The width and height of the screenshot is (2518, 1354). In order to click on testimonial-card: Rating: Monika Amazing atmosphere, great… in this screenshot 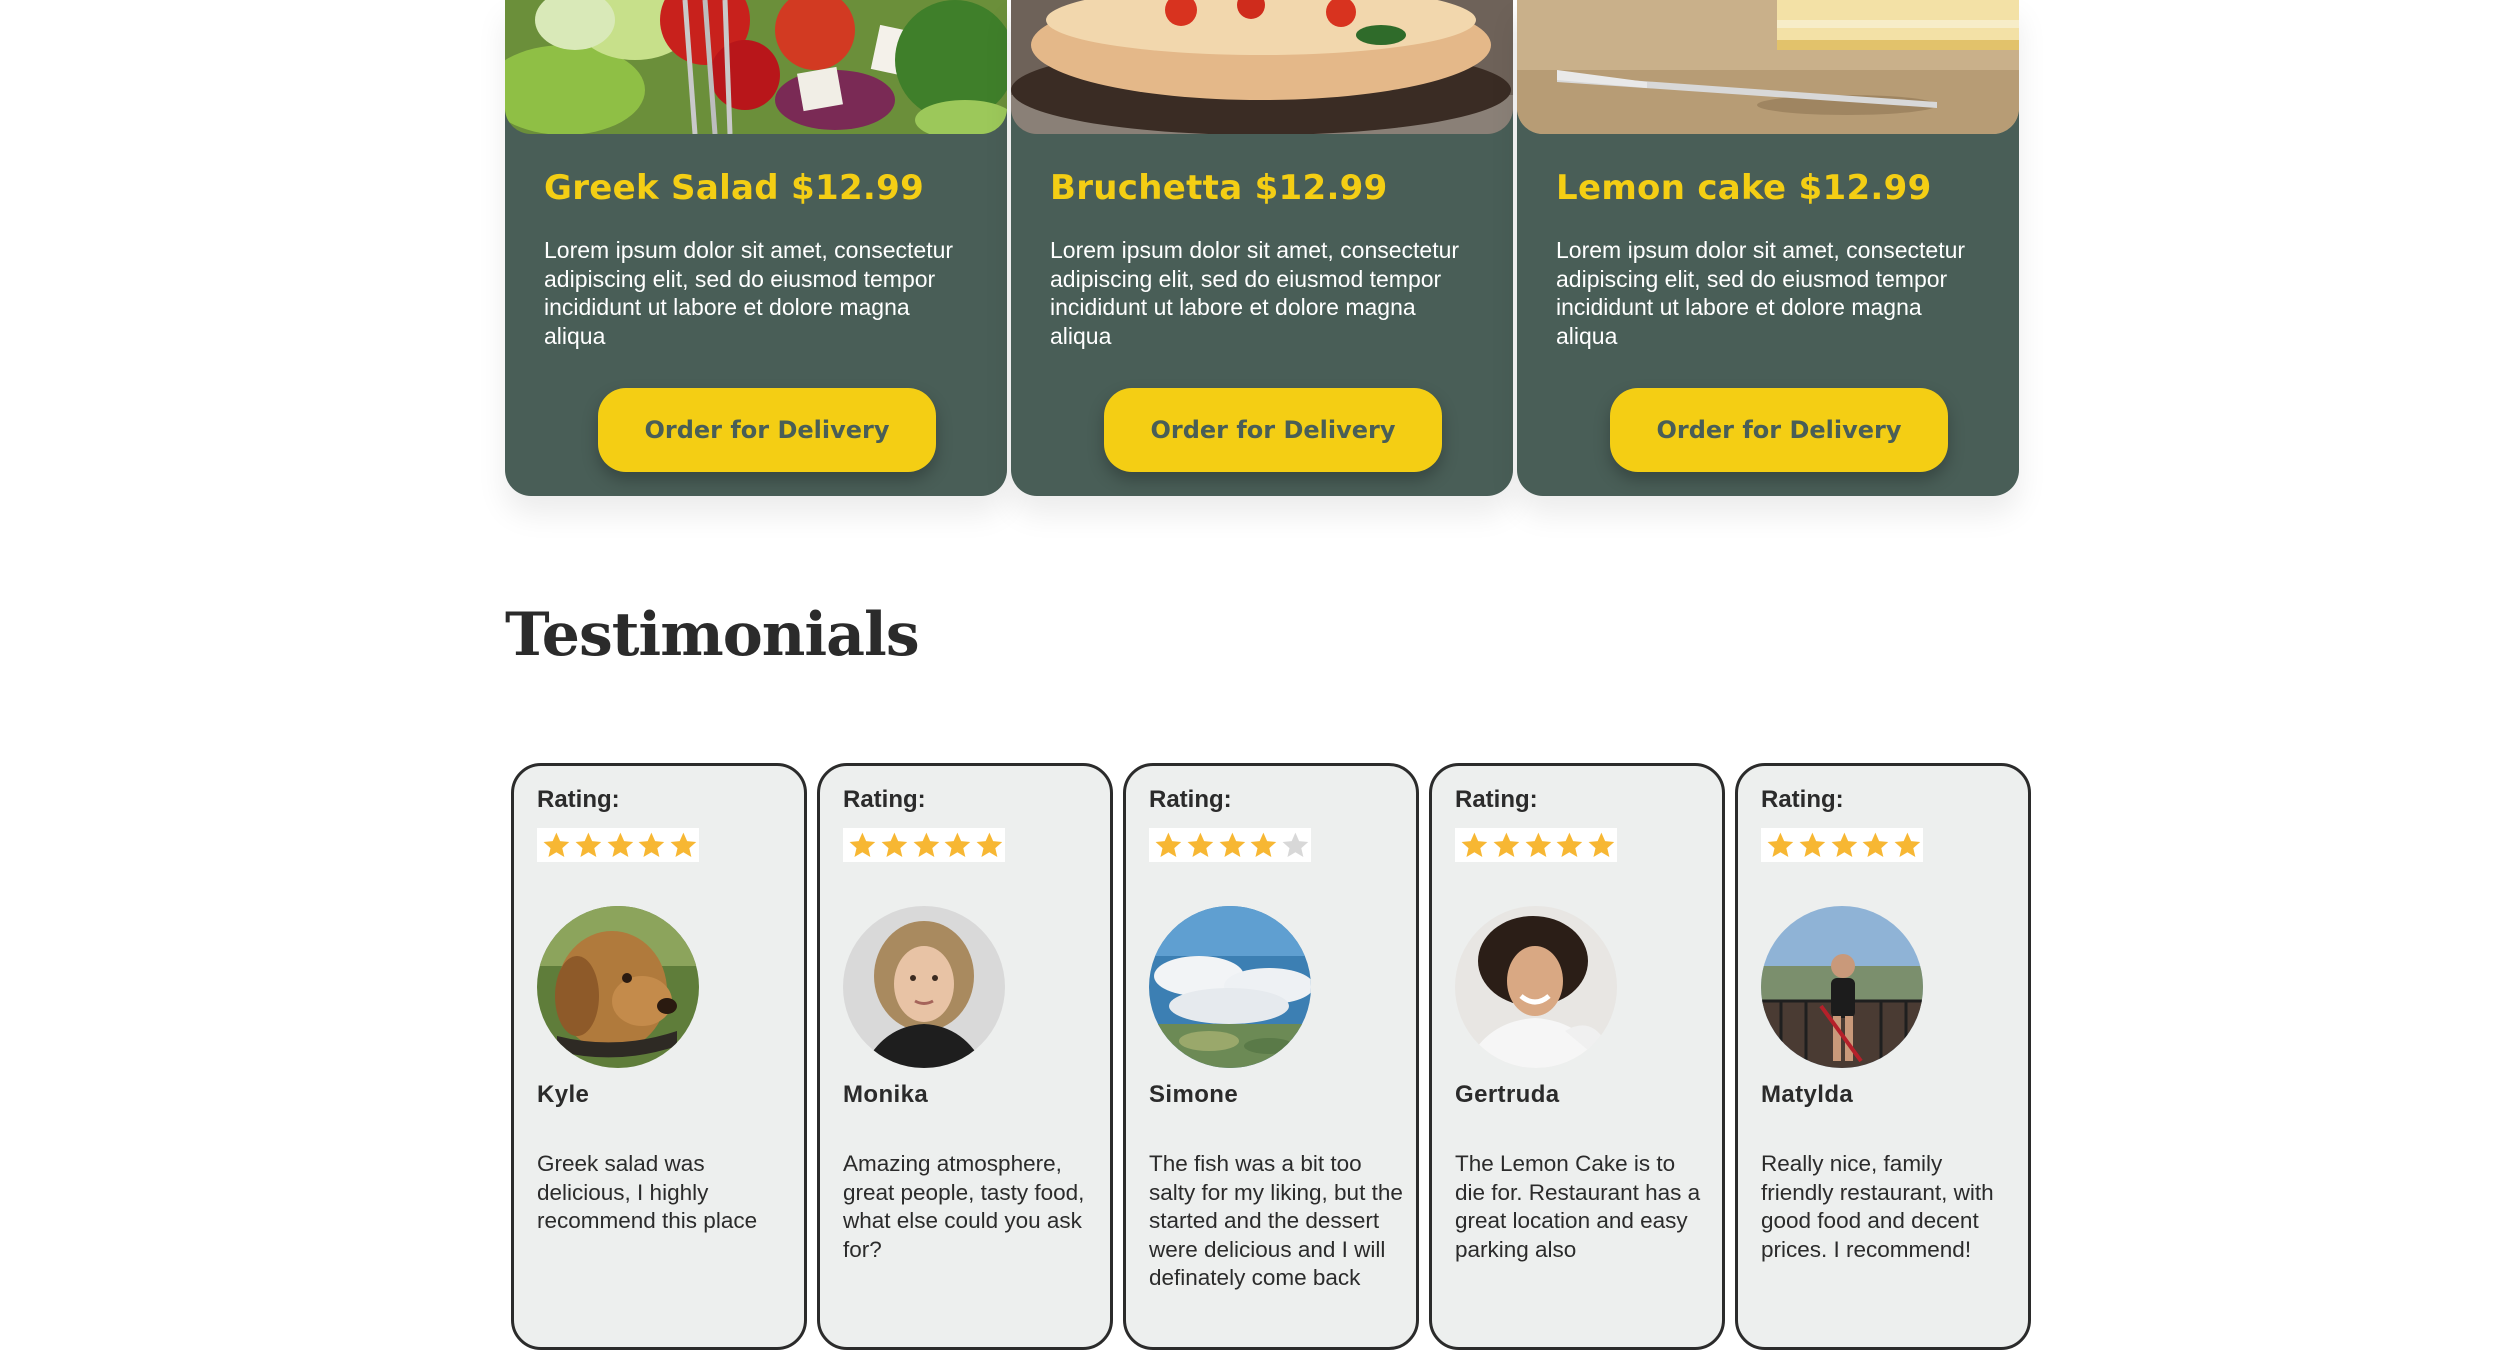, I will do `click(965, 1056)`.